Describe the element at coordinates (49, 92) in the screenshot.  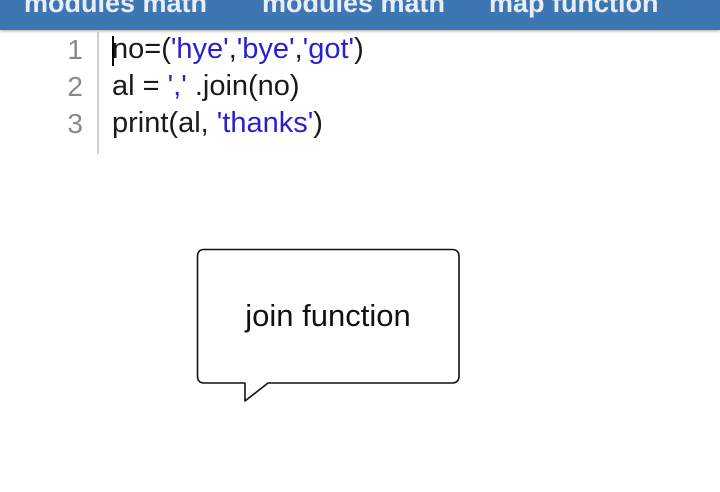
I see `line-number-gutter: 1 2 3` at that location.